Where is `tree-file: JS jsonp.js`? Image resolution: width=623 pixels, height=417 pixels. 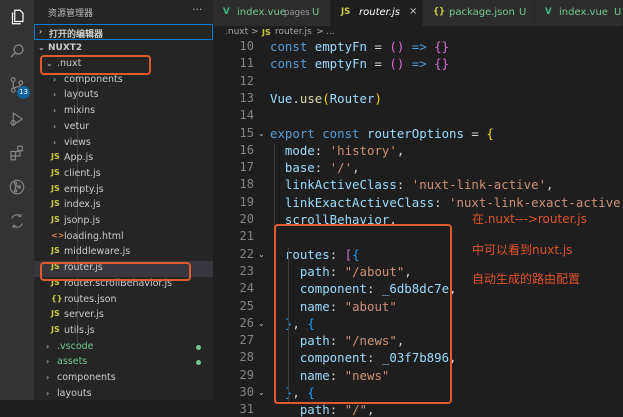
tree-file: JS jsonp.js is located at coordinates (123, 222).